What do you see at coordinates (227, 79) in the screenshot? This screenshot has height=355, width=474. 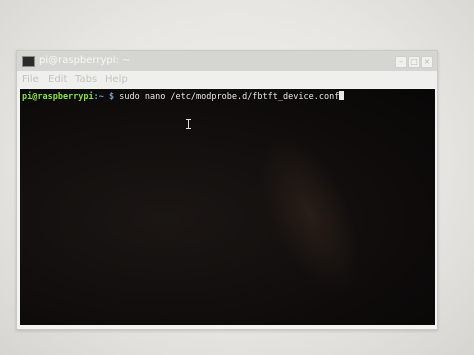 I see `menu-bar: File Edit Tabs Help` at bounding box center [227, 79].